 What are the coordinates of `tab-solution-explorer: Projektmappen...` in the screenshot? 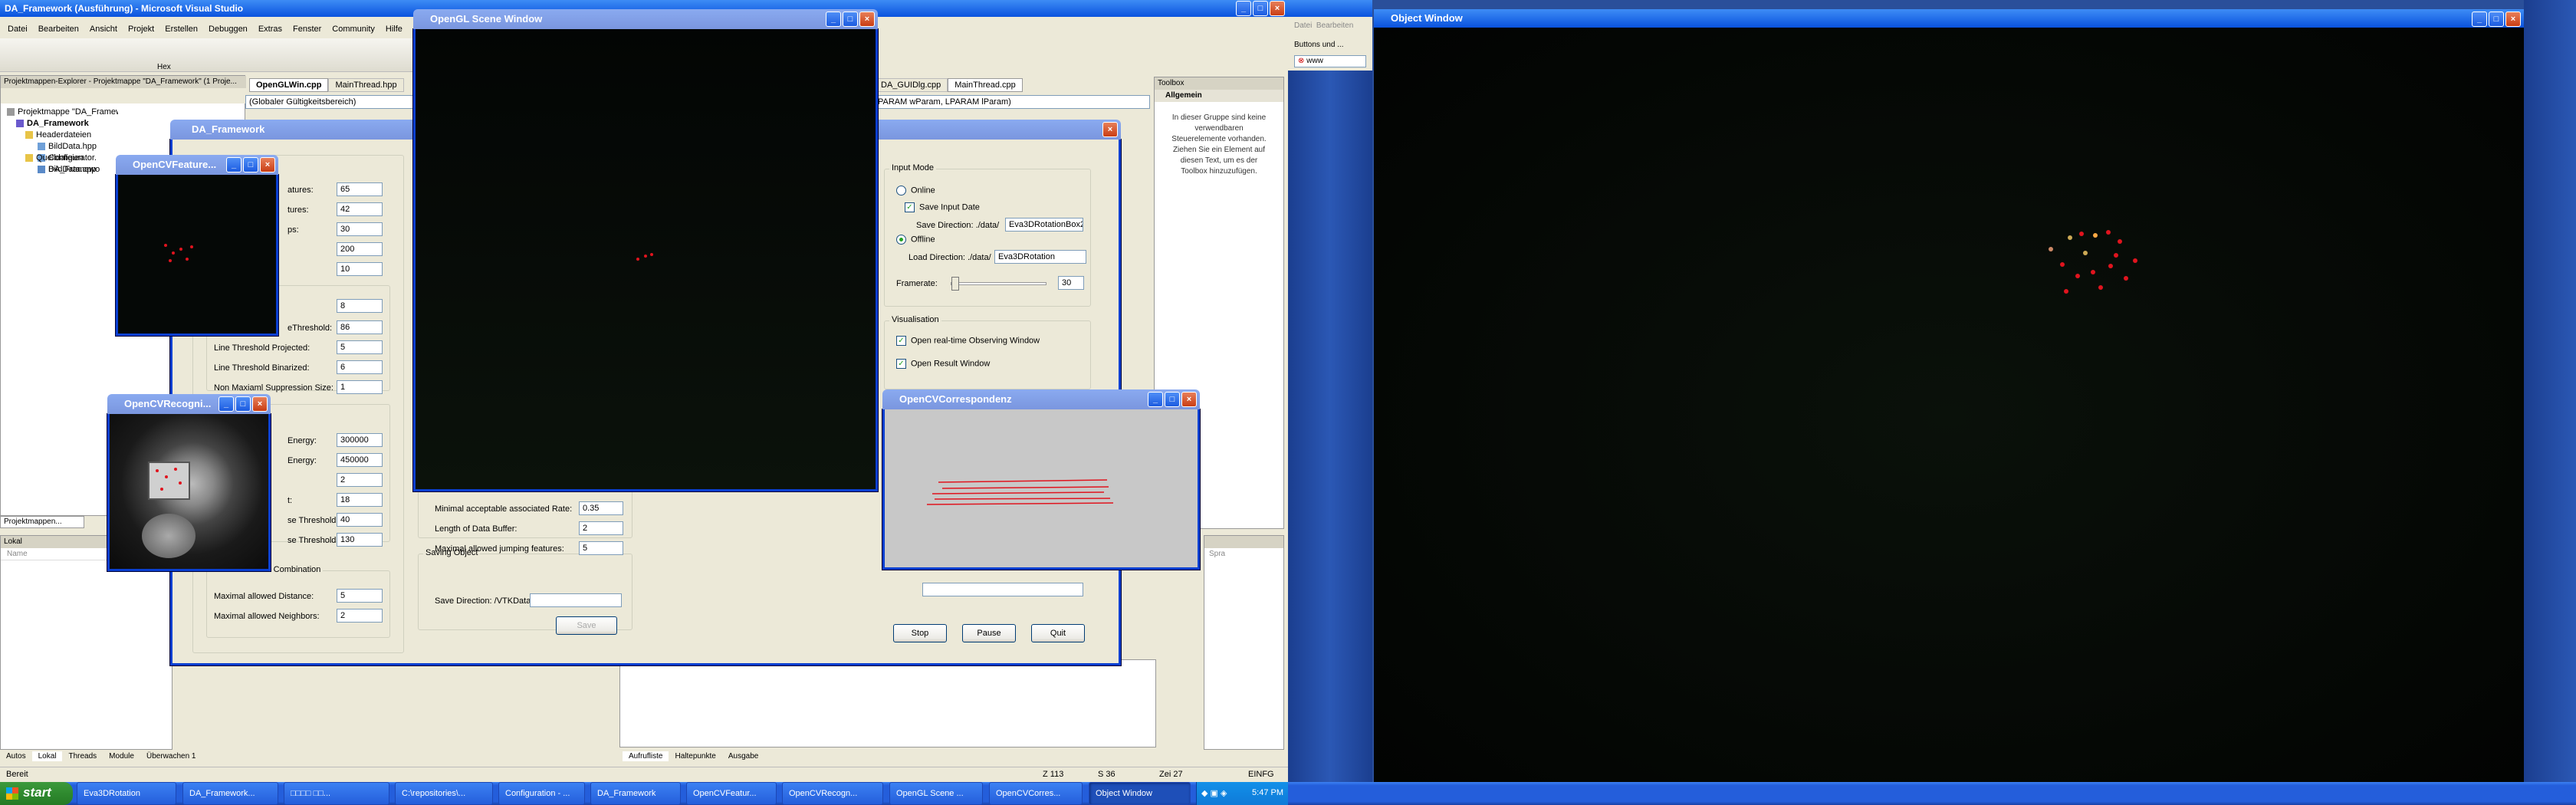 It's located at (42, 522).